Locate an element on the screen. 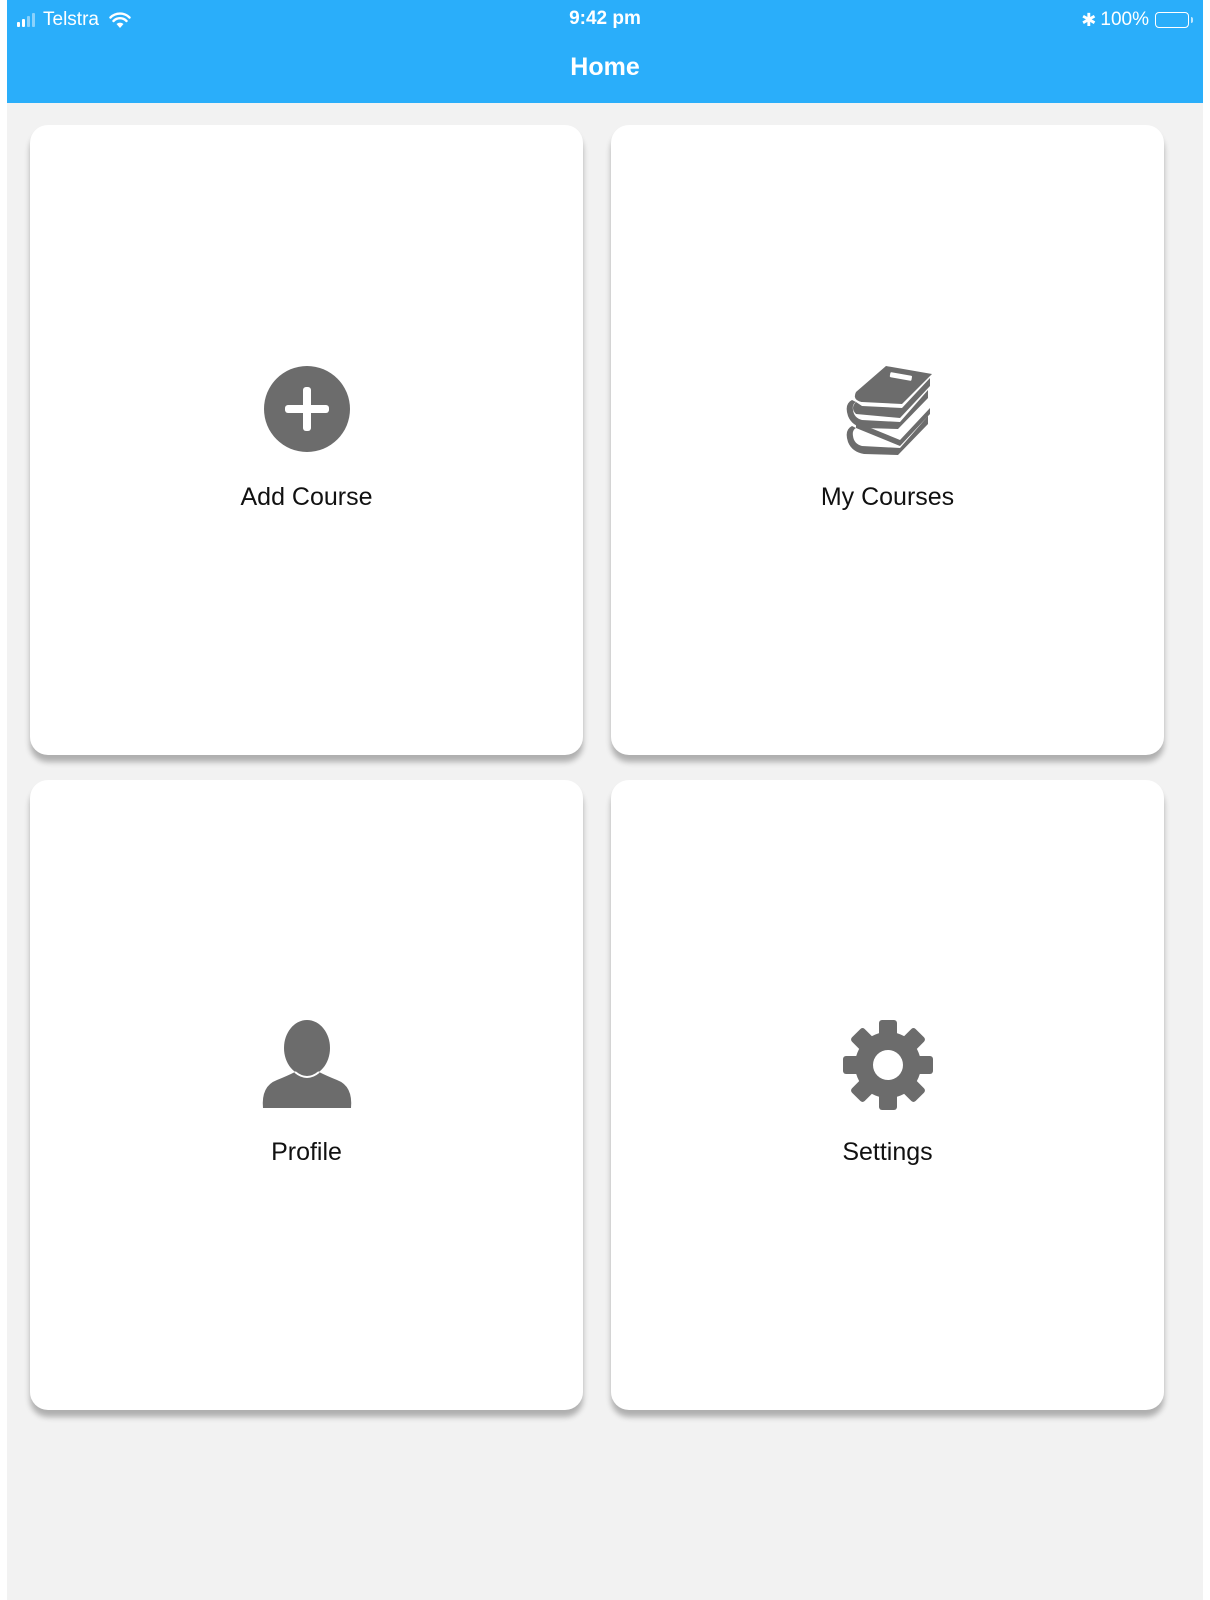 The height and width of the screenshot is (1600, 1210). status-time: 9:42 pm is located at coordinates (605, 18).